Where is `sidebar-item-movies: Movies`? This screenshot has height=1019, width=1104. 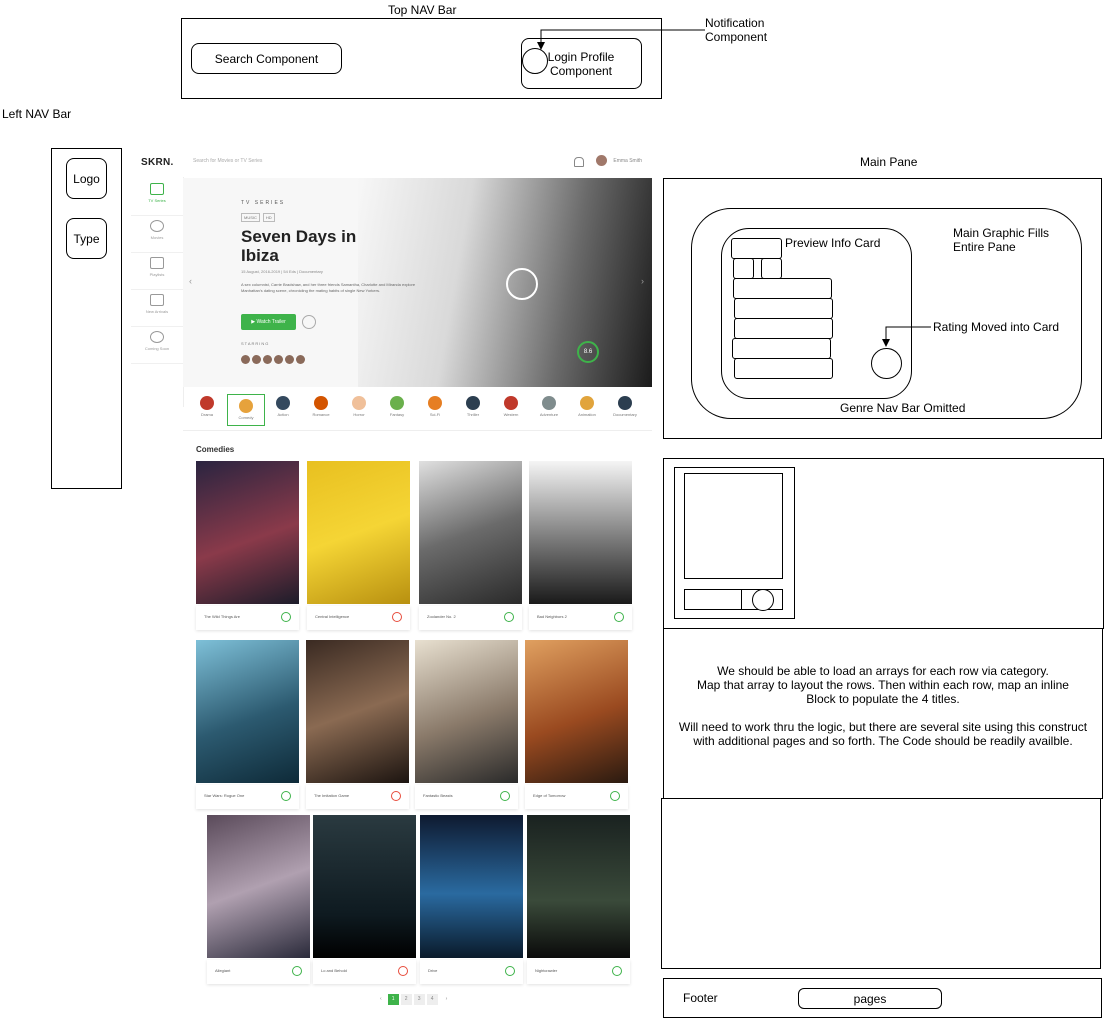
sidebar-item-movies: Movies is located at coordinates (157, 234).